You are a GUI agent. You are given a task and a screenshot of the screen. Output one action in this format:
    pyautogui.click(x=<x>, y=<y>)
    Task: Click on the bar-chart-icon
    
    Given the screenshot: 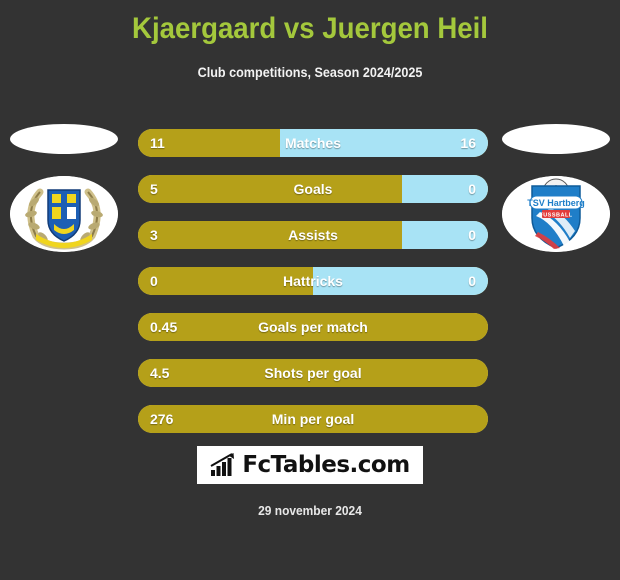 What is the action you would take?
    pyautogui.click(x=222, y=464)
    